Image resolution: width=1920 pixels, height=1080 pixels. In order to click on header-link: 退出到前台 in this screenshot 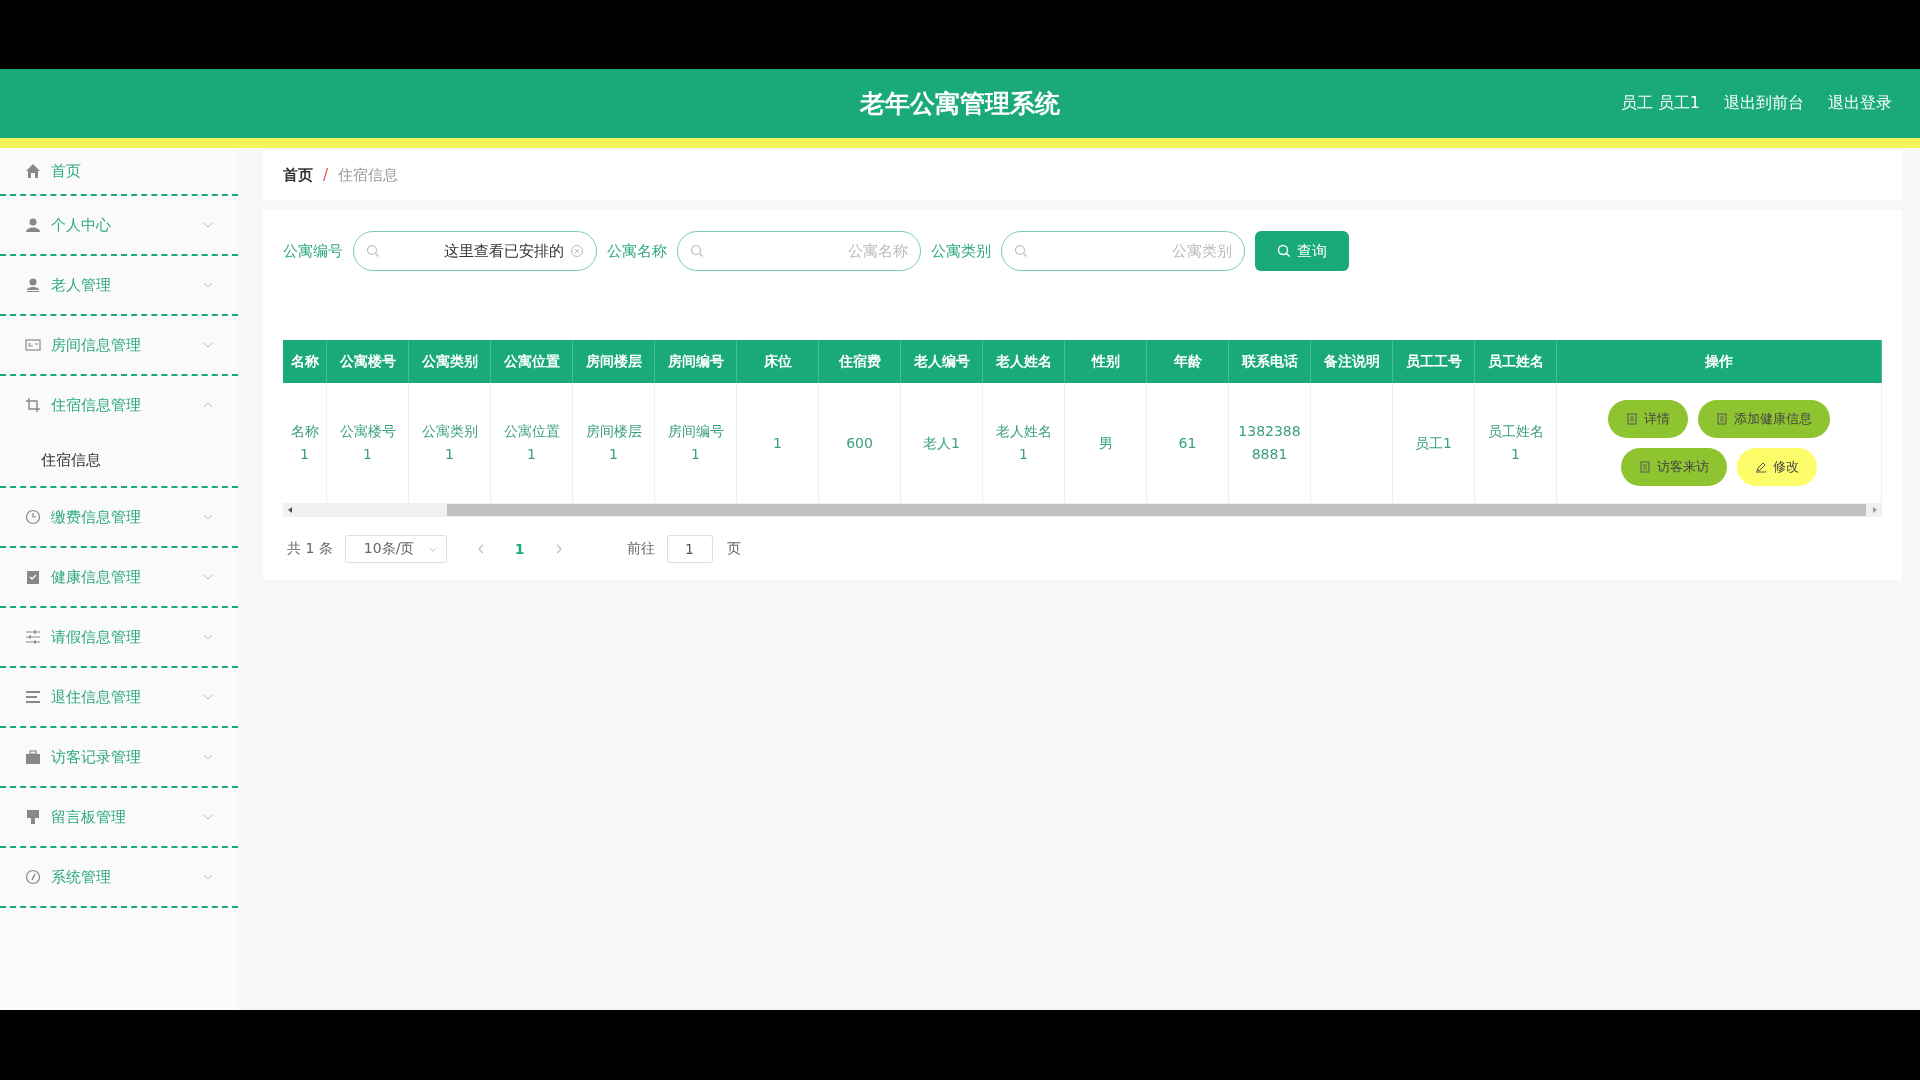, I will do `click(1764, 103)`.